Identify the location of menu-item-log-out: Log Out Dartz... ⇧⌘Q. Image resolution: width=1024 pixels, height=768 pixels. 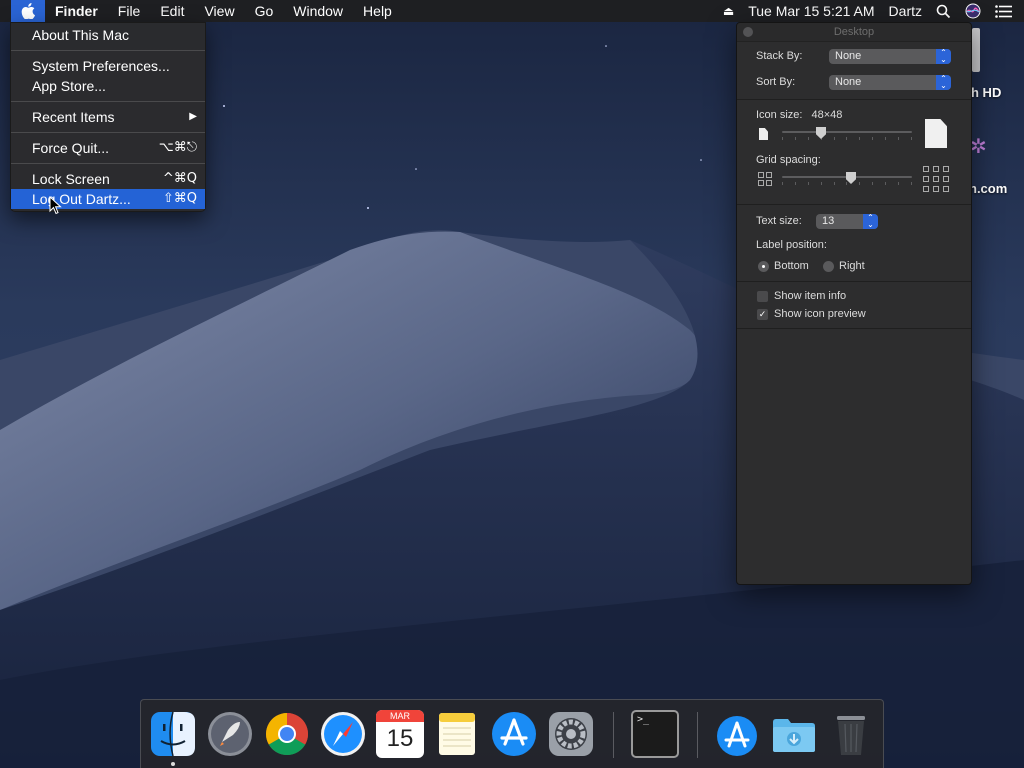
(108, 199).